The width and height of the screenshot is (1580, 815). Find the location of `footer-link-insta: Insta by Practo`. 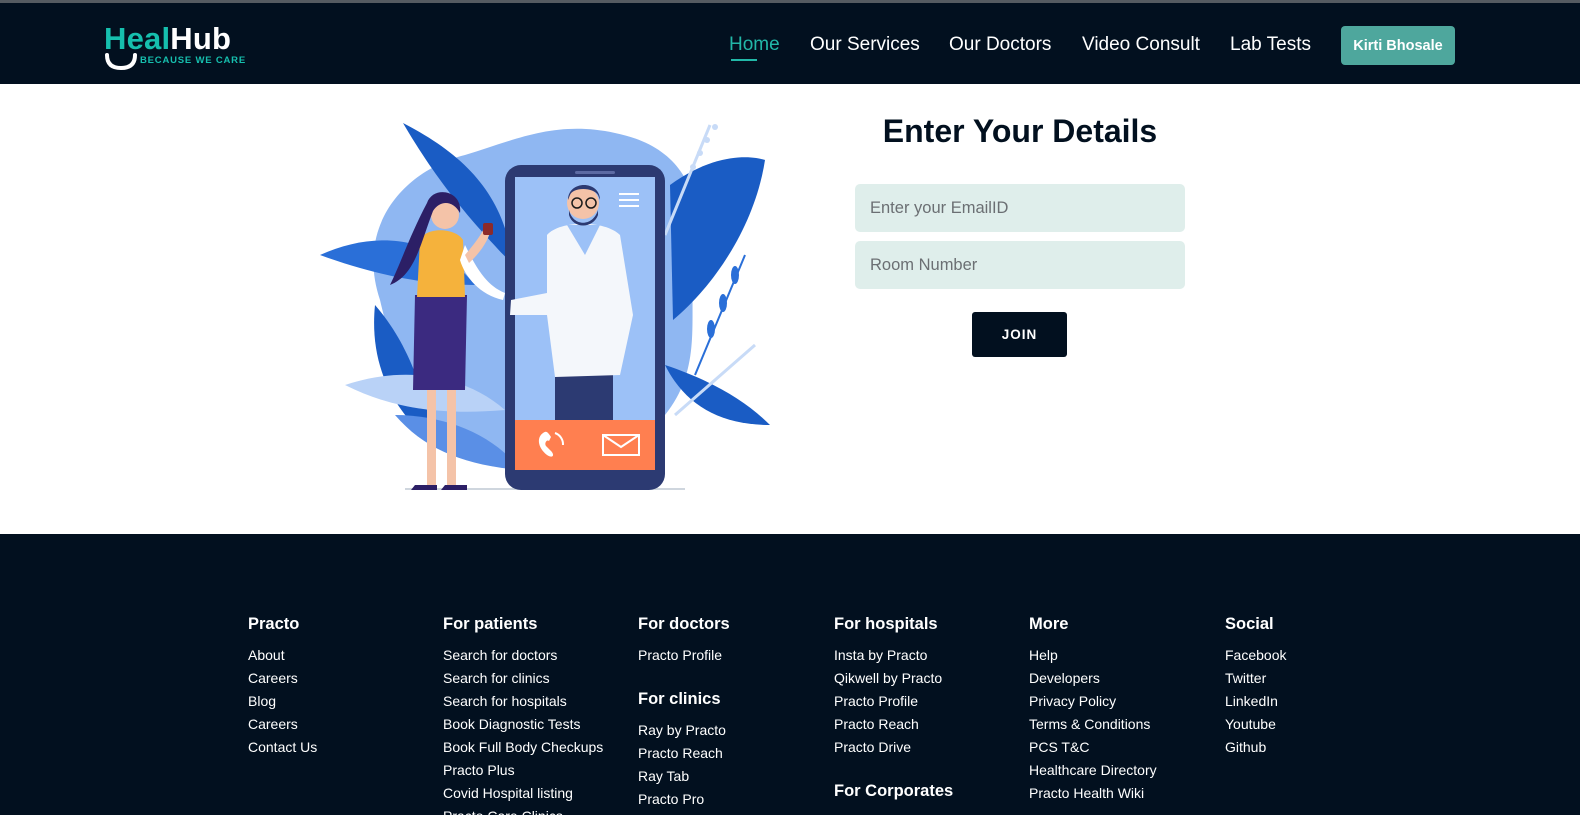

footer-link-insta: Insta by Practo is located at coordinates (893, 655).